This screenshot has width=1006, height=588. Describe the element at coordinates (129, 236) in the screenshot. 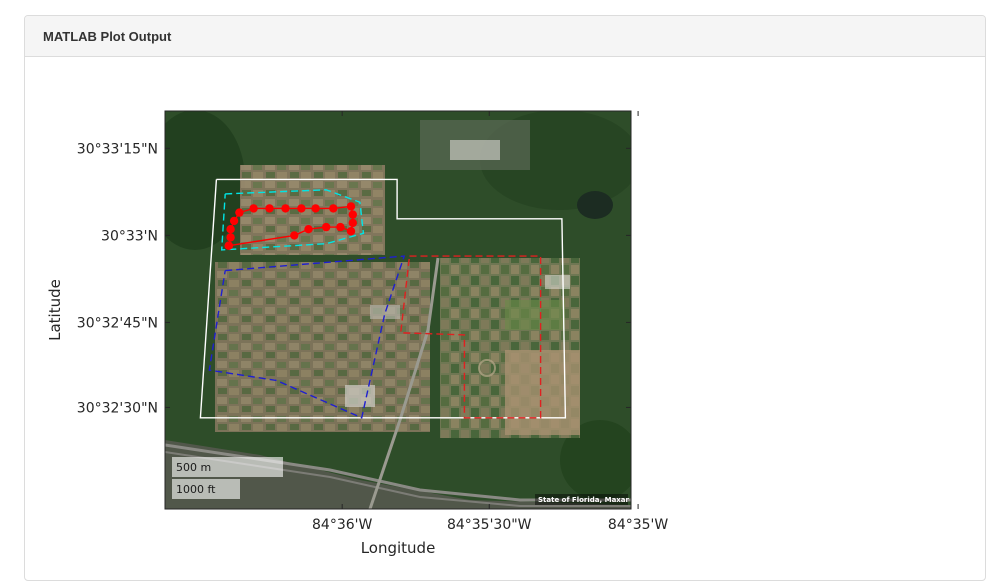

I see `y-tick-label: 30°33'N` at that location.